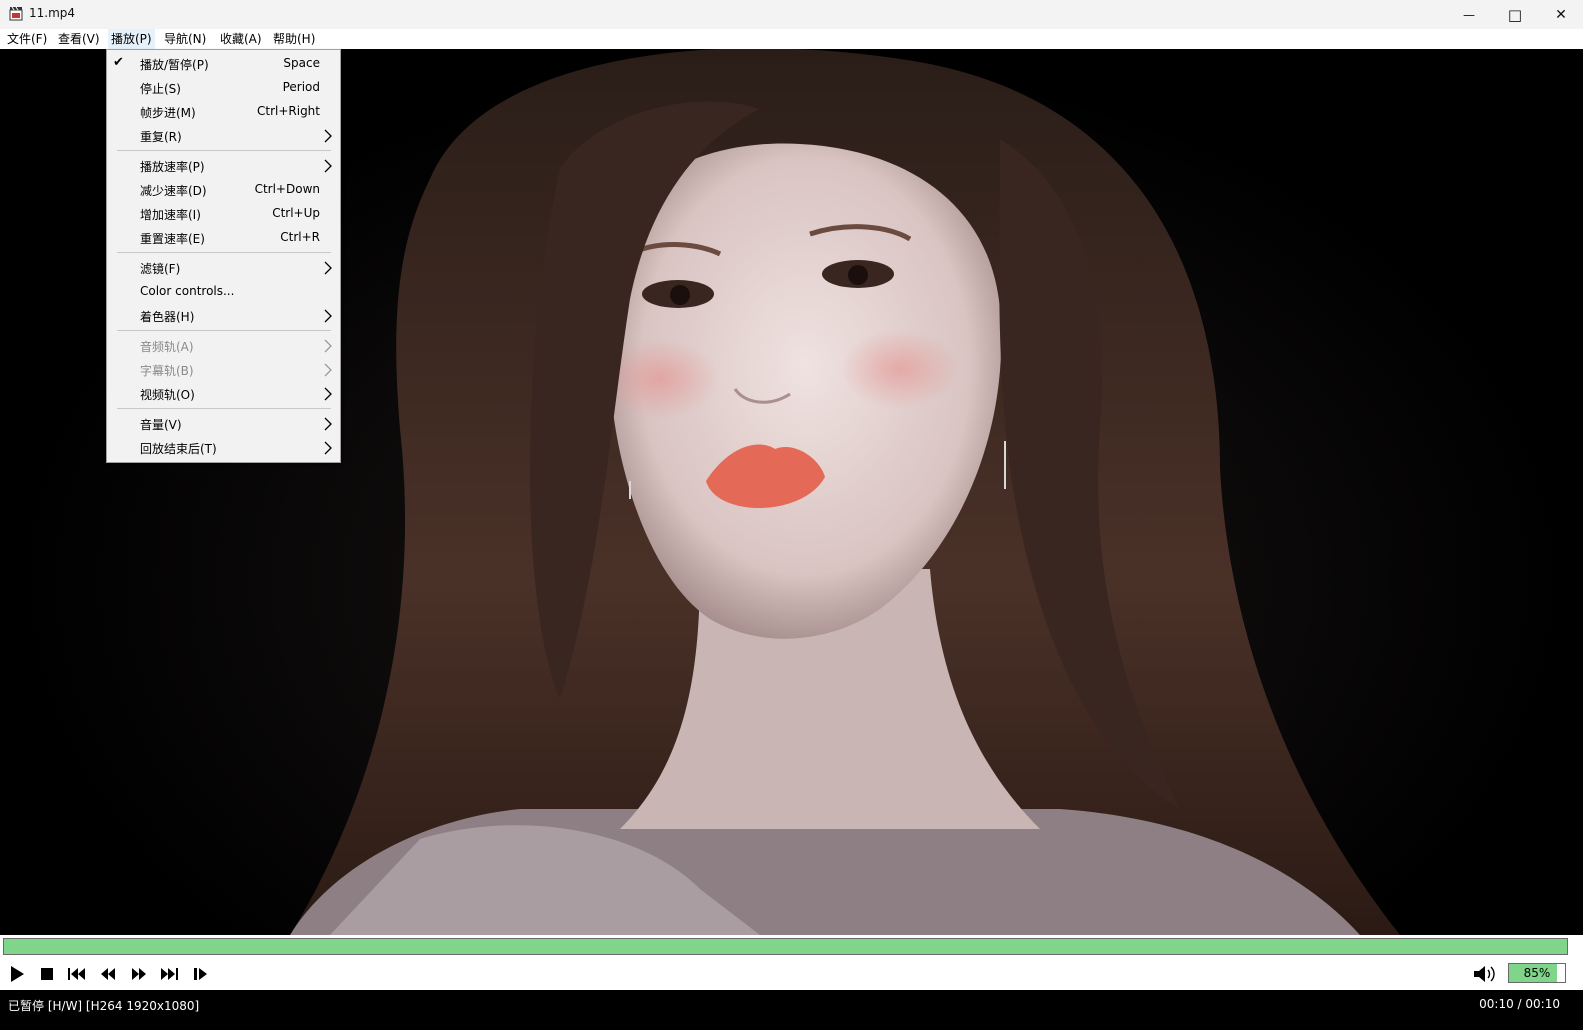 The width and height of the screenshot is (1583, 1030). What do you see at coordinates (294, 39) in the screenshot?
I see `menu-help: 帮助(H)` at bounding box center [294, 39].